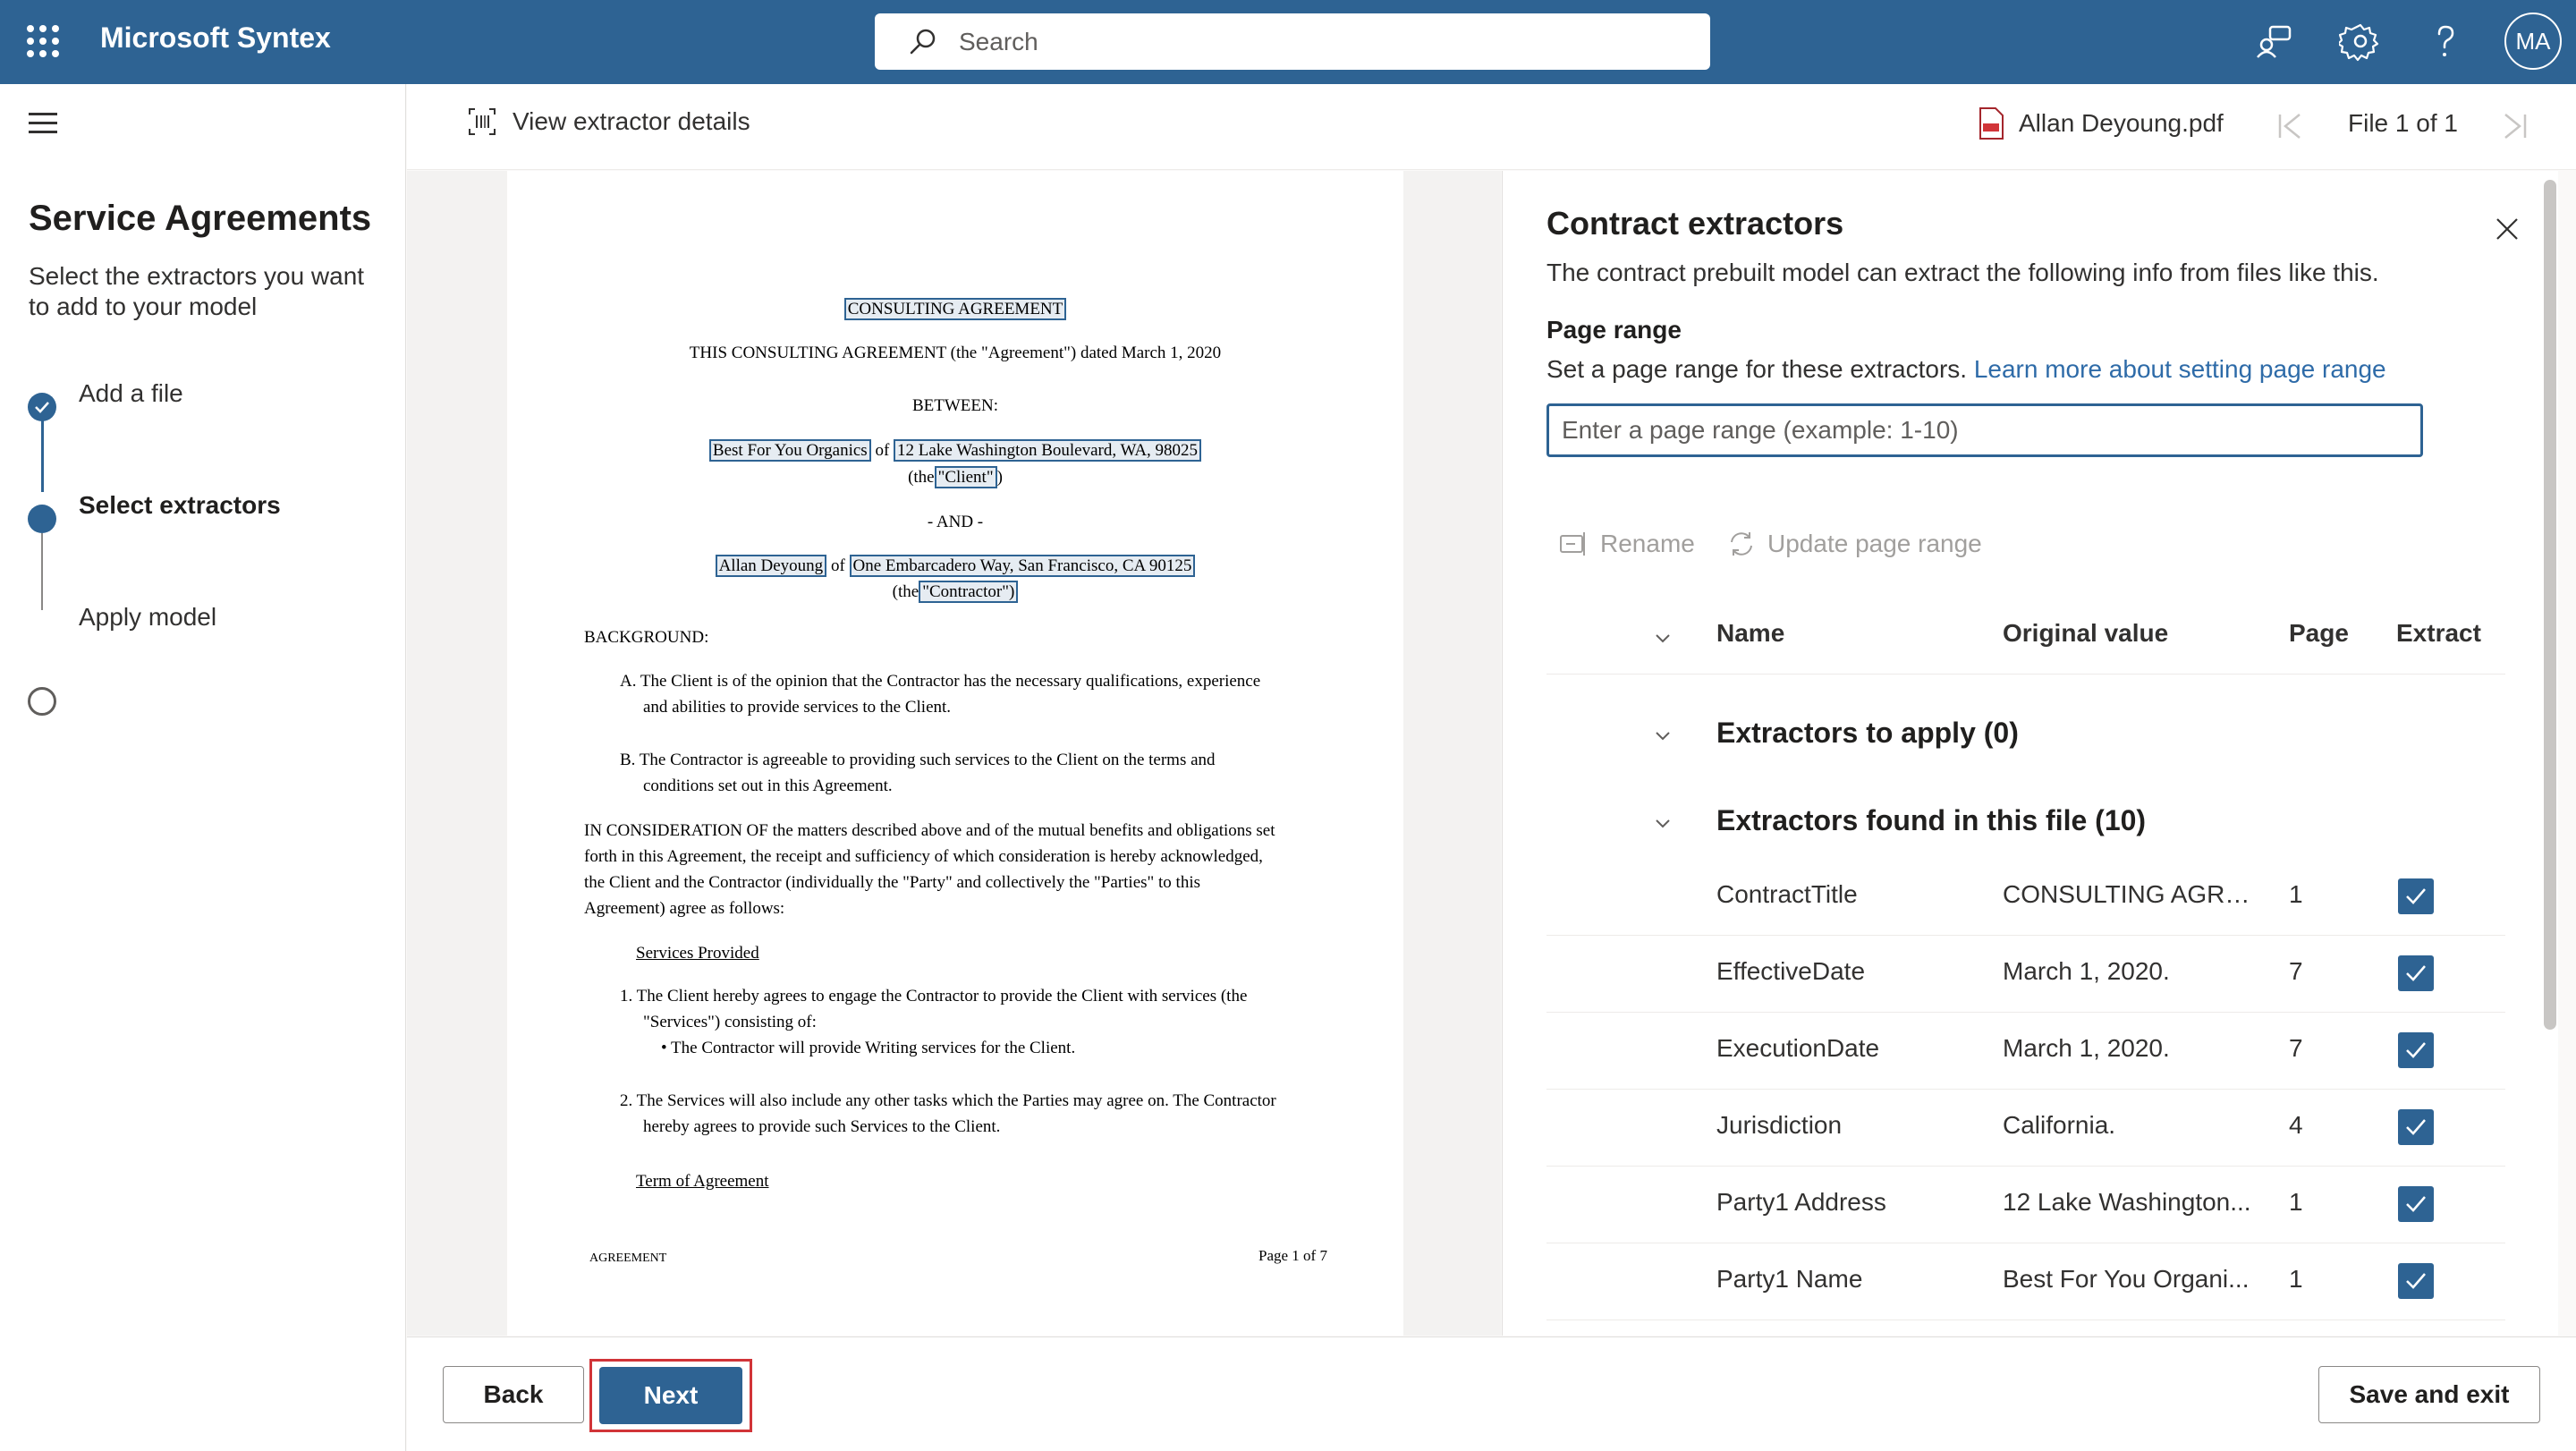 The width and height of the screenshot is (2576, 1451). Describe the element at coordinates (921, 477) in the screenshot. I see `doc-text: (the` at that location.